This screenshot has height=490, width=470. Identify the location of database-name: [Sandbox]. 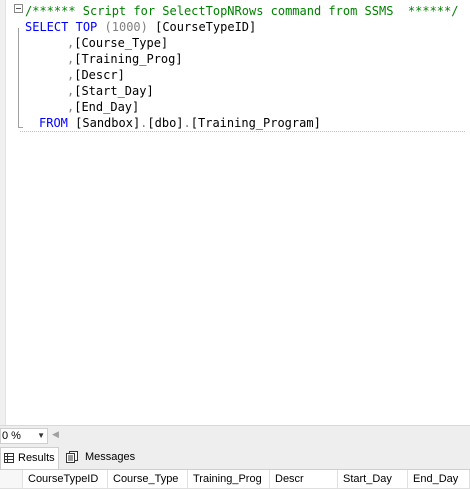
(108, 123).